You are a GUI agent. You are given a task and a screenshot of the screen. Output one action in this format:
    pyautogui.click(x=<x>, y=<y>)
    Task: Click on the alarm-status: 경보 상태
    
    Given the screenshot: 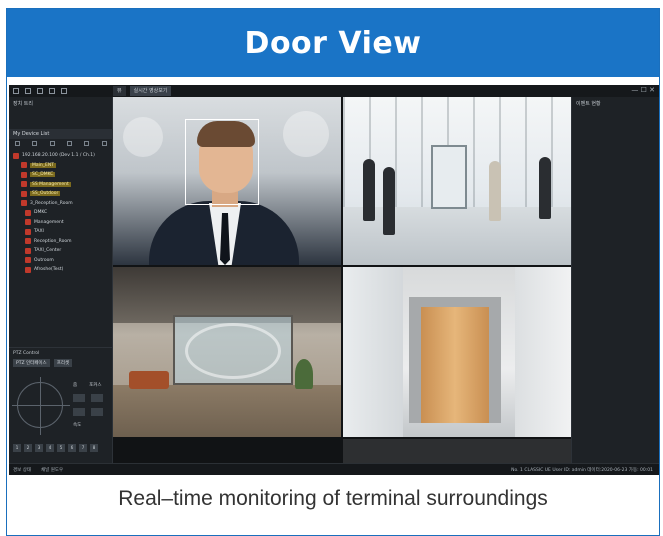 What is the action you would take?
    pyautogui.click(x=22, y=470)
    